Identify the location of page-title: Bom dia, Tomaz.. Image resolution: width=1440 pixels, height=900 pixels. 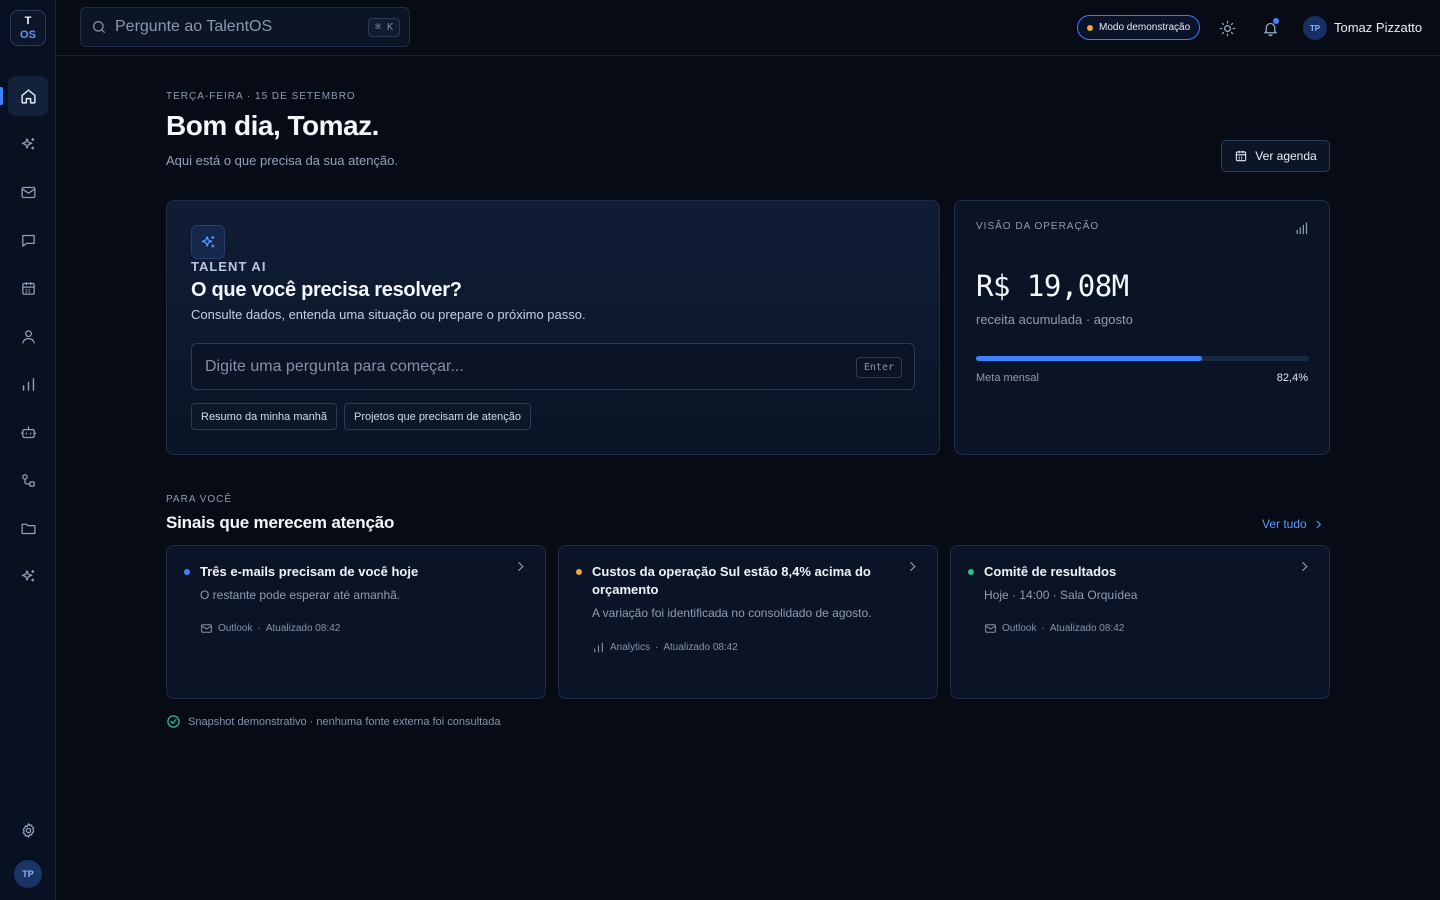
(272, 125).